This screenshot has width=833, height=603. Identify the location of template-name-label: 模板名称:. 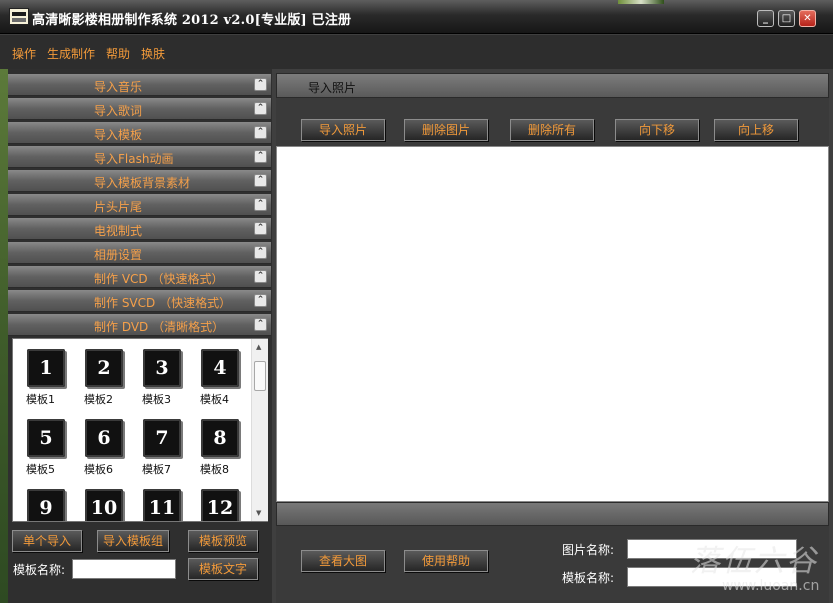
(39, 570).